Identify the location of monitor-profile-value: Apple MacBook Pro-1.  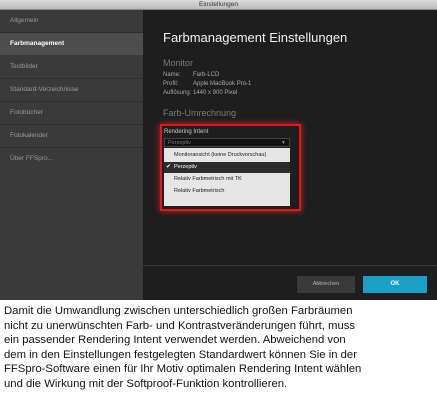
(222, 84).